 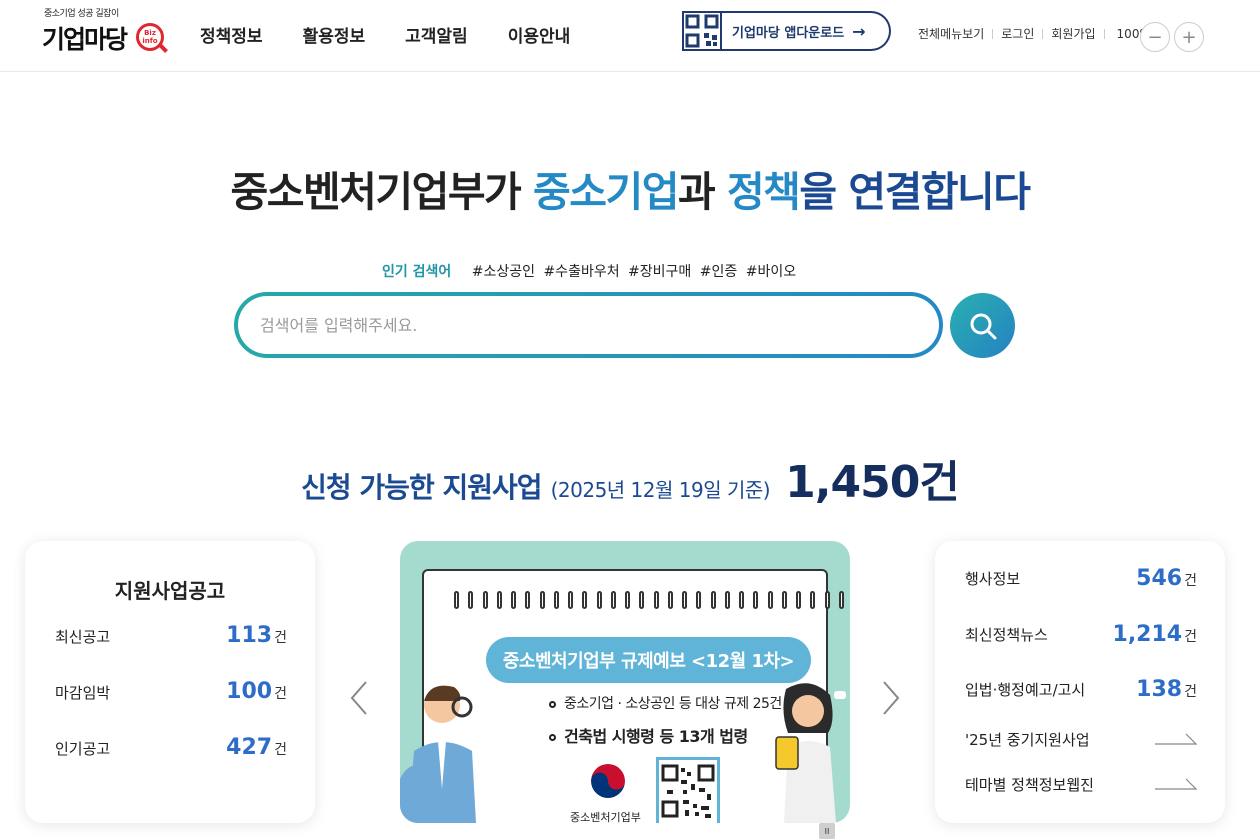 I want to click on search-icon, so click(x=983, y=326).